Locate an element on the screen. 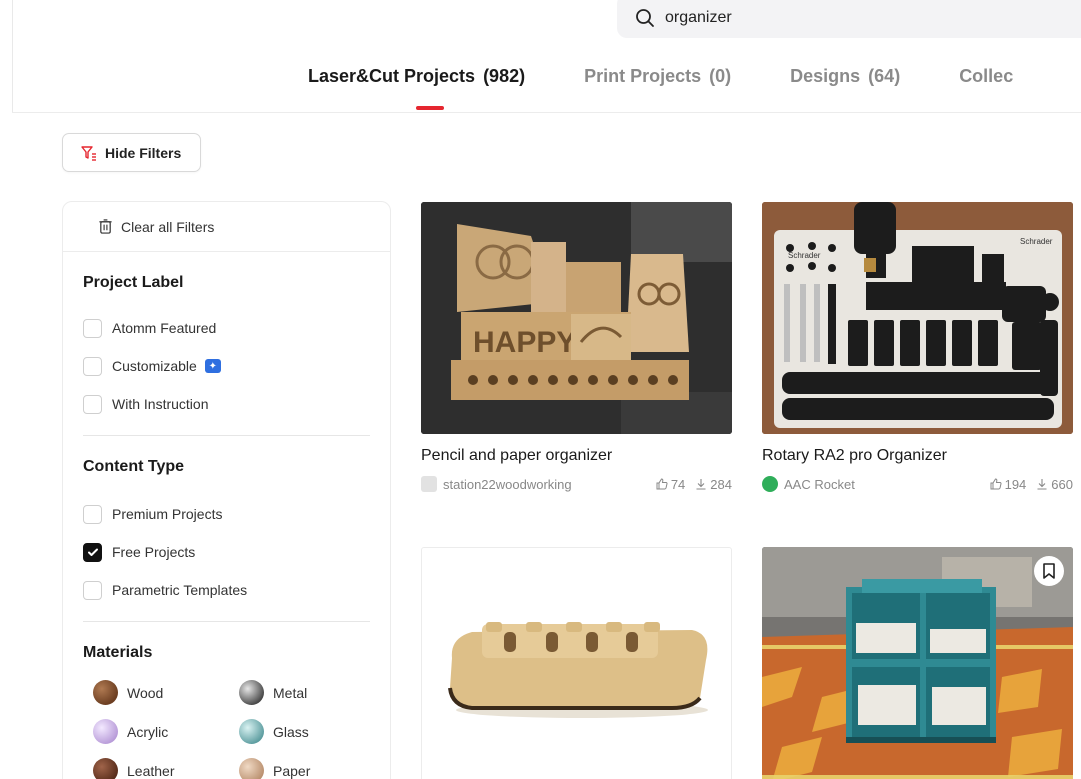  tab-label: Collec is located at coordinates (986, 76).